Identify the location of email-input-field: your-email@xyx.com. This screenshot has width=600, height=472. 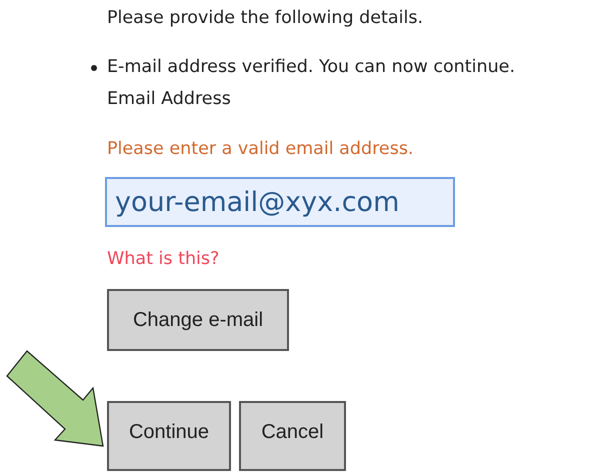
(280, 202).